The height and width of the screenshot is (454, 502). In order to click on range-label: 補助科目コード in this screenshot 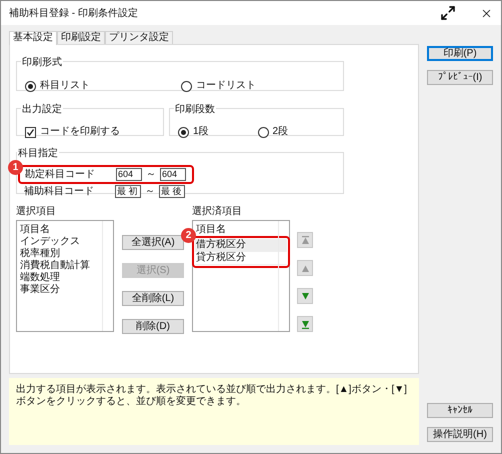, I will do `click(59, 192)`.